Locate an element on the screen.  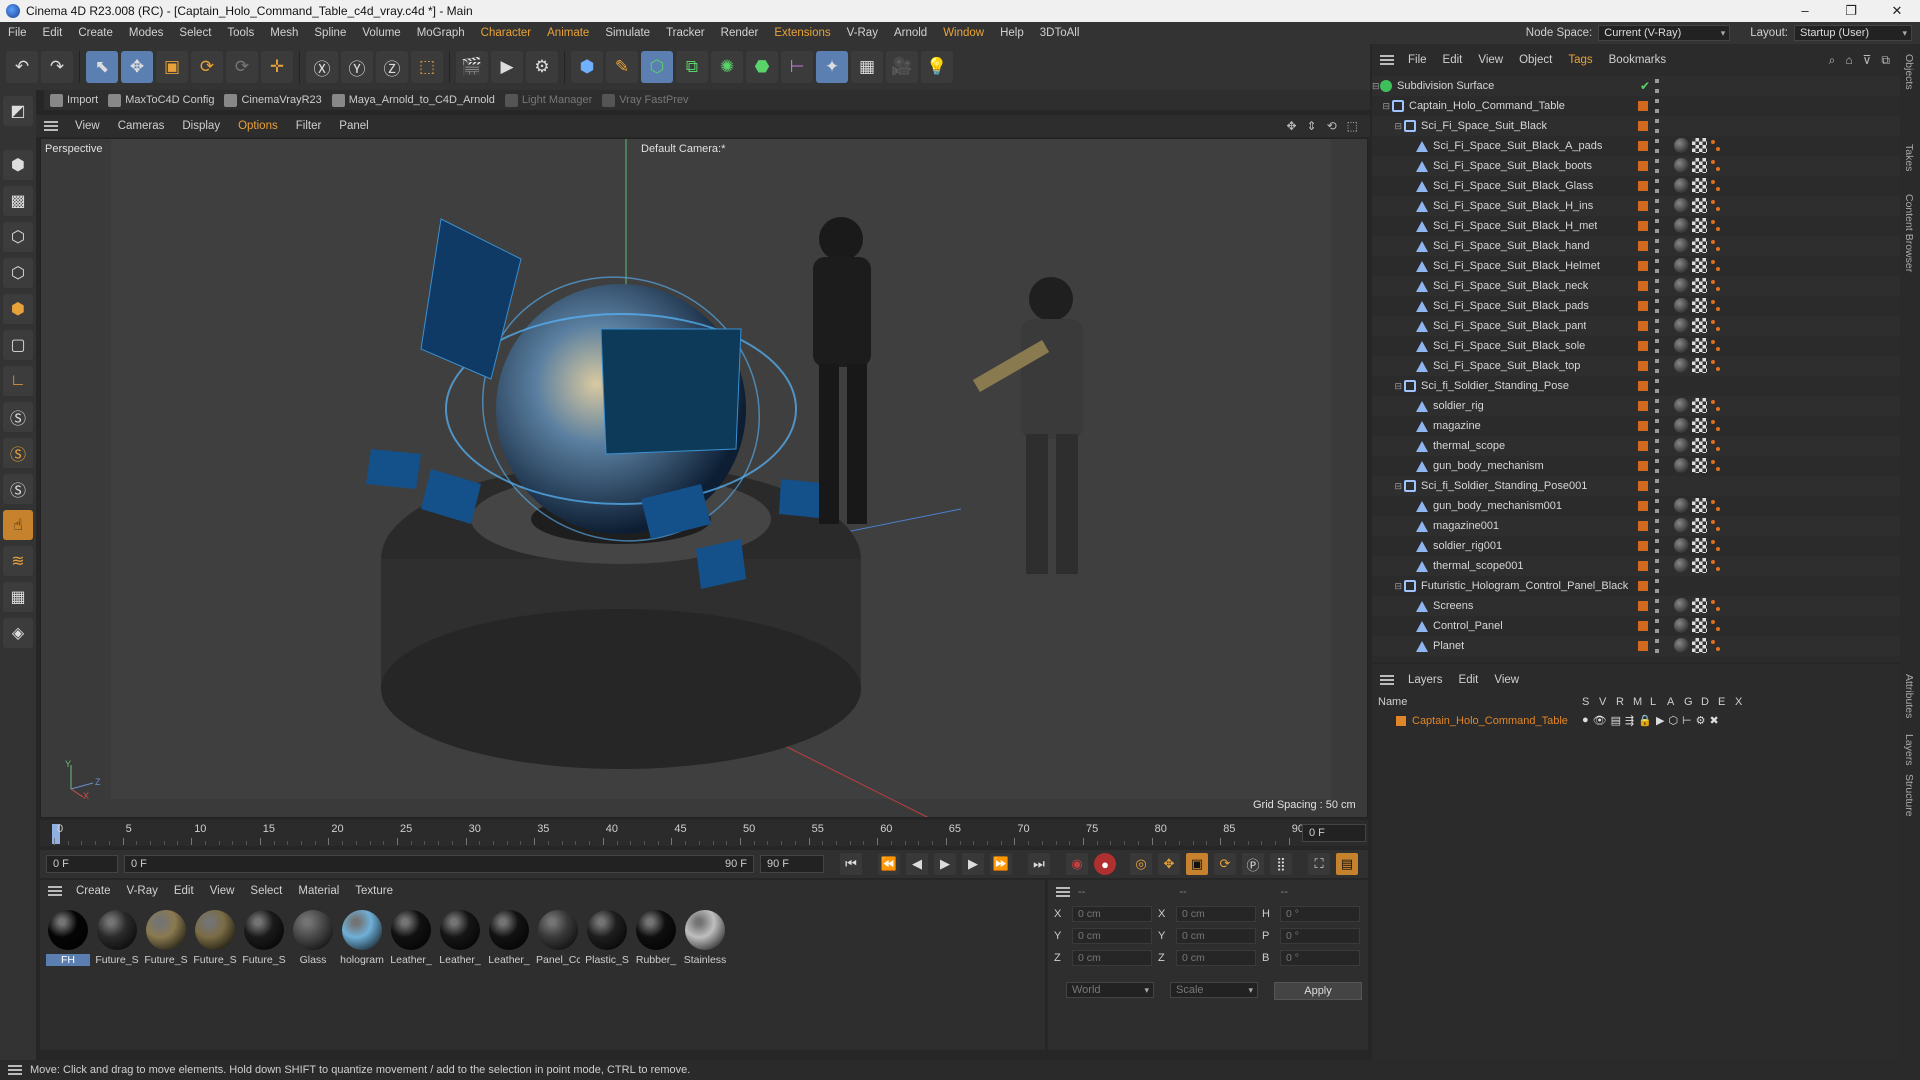
menu-arnold: Arnold is located at coordinates (910, 33).